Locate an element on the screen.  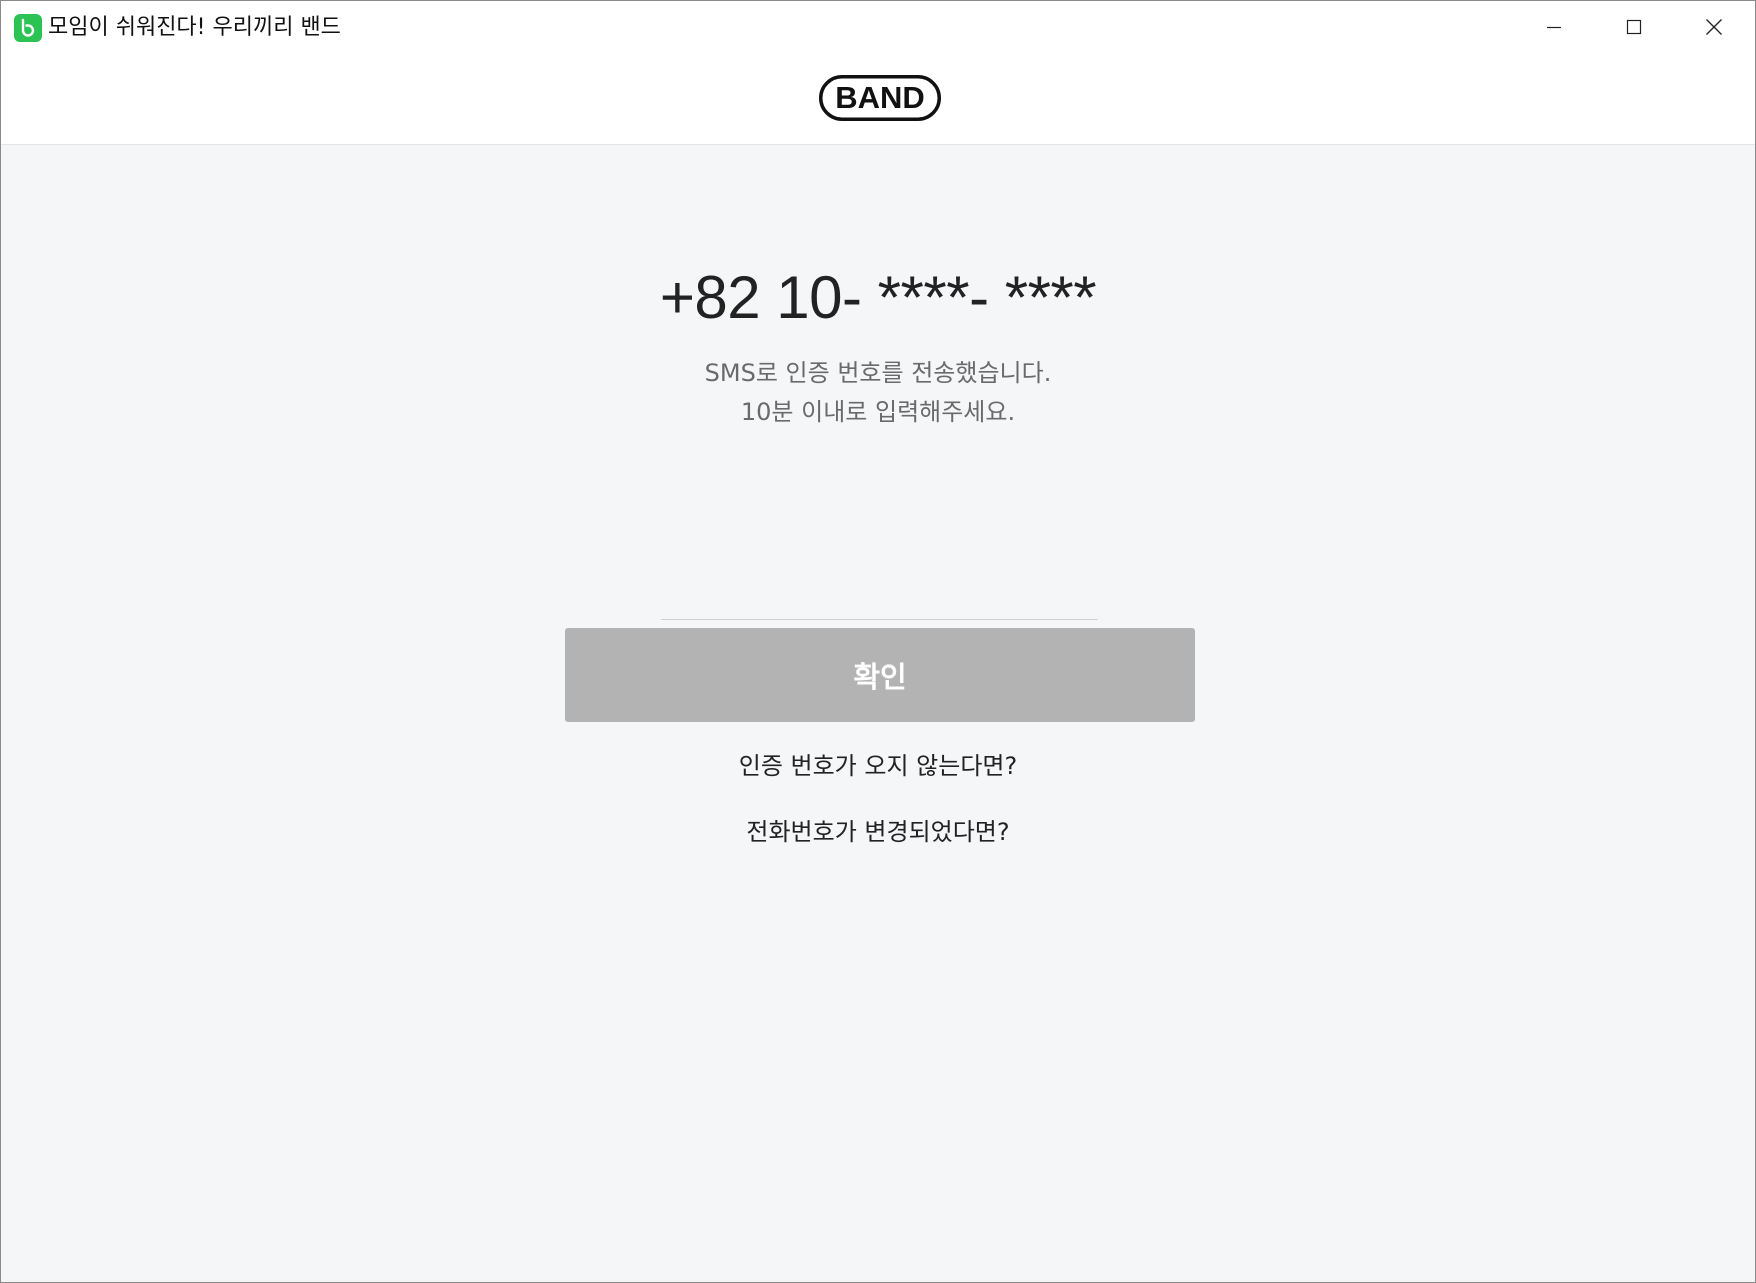
changed-number-link: 전화번호가 변경되었다면? is located at coordinates (878, 832).